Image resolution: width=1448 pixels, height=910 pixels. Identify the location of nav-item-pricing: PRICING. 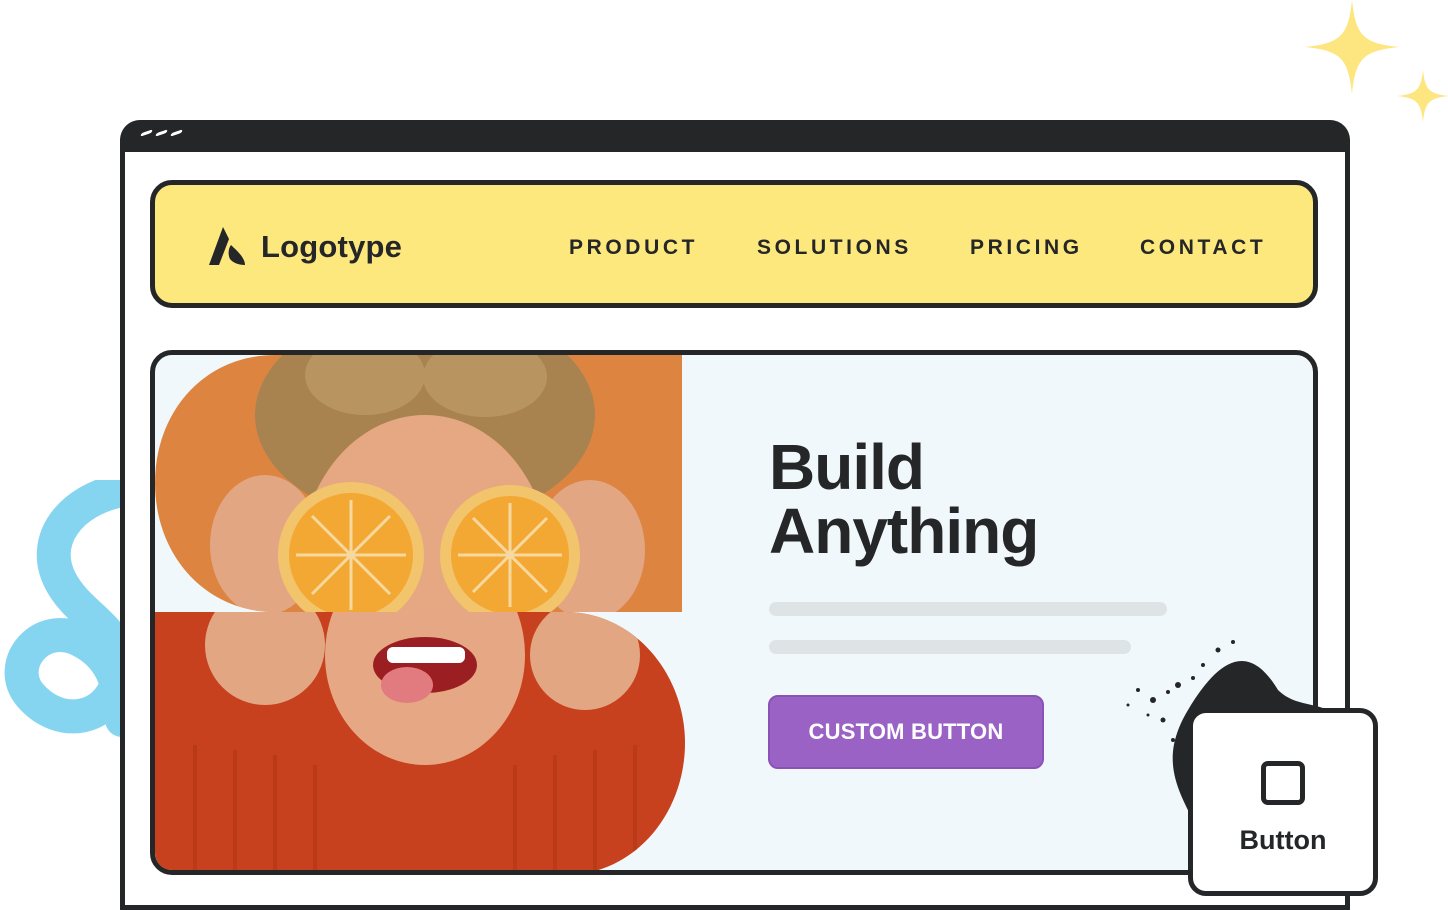
(1026, 248).